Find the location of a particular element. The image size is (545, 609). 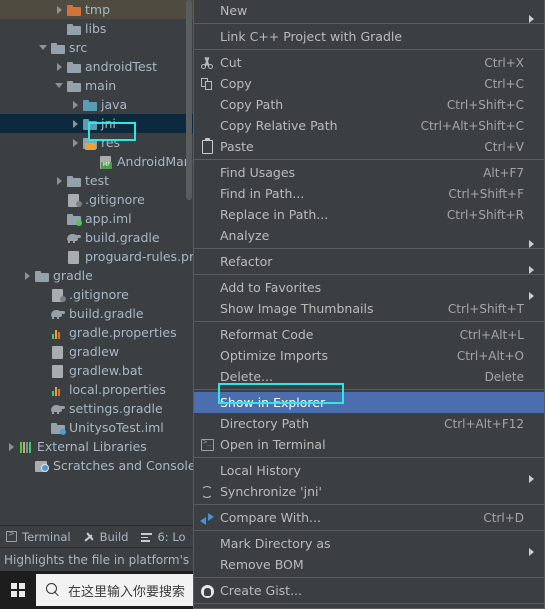

external-libraries-icon is located at coordinates (26, 447).